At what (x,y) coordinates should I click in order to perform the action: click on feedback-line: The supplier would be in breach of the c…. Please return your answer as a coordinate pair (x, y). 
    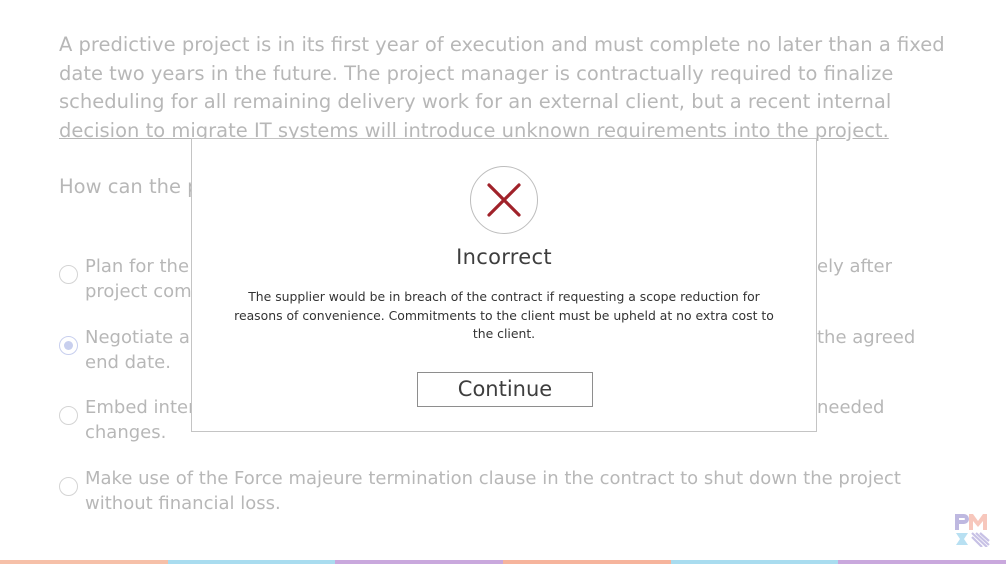
    Looking at the image, I should click on (504, 296).